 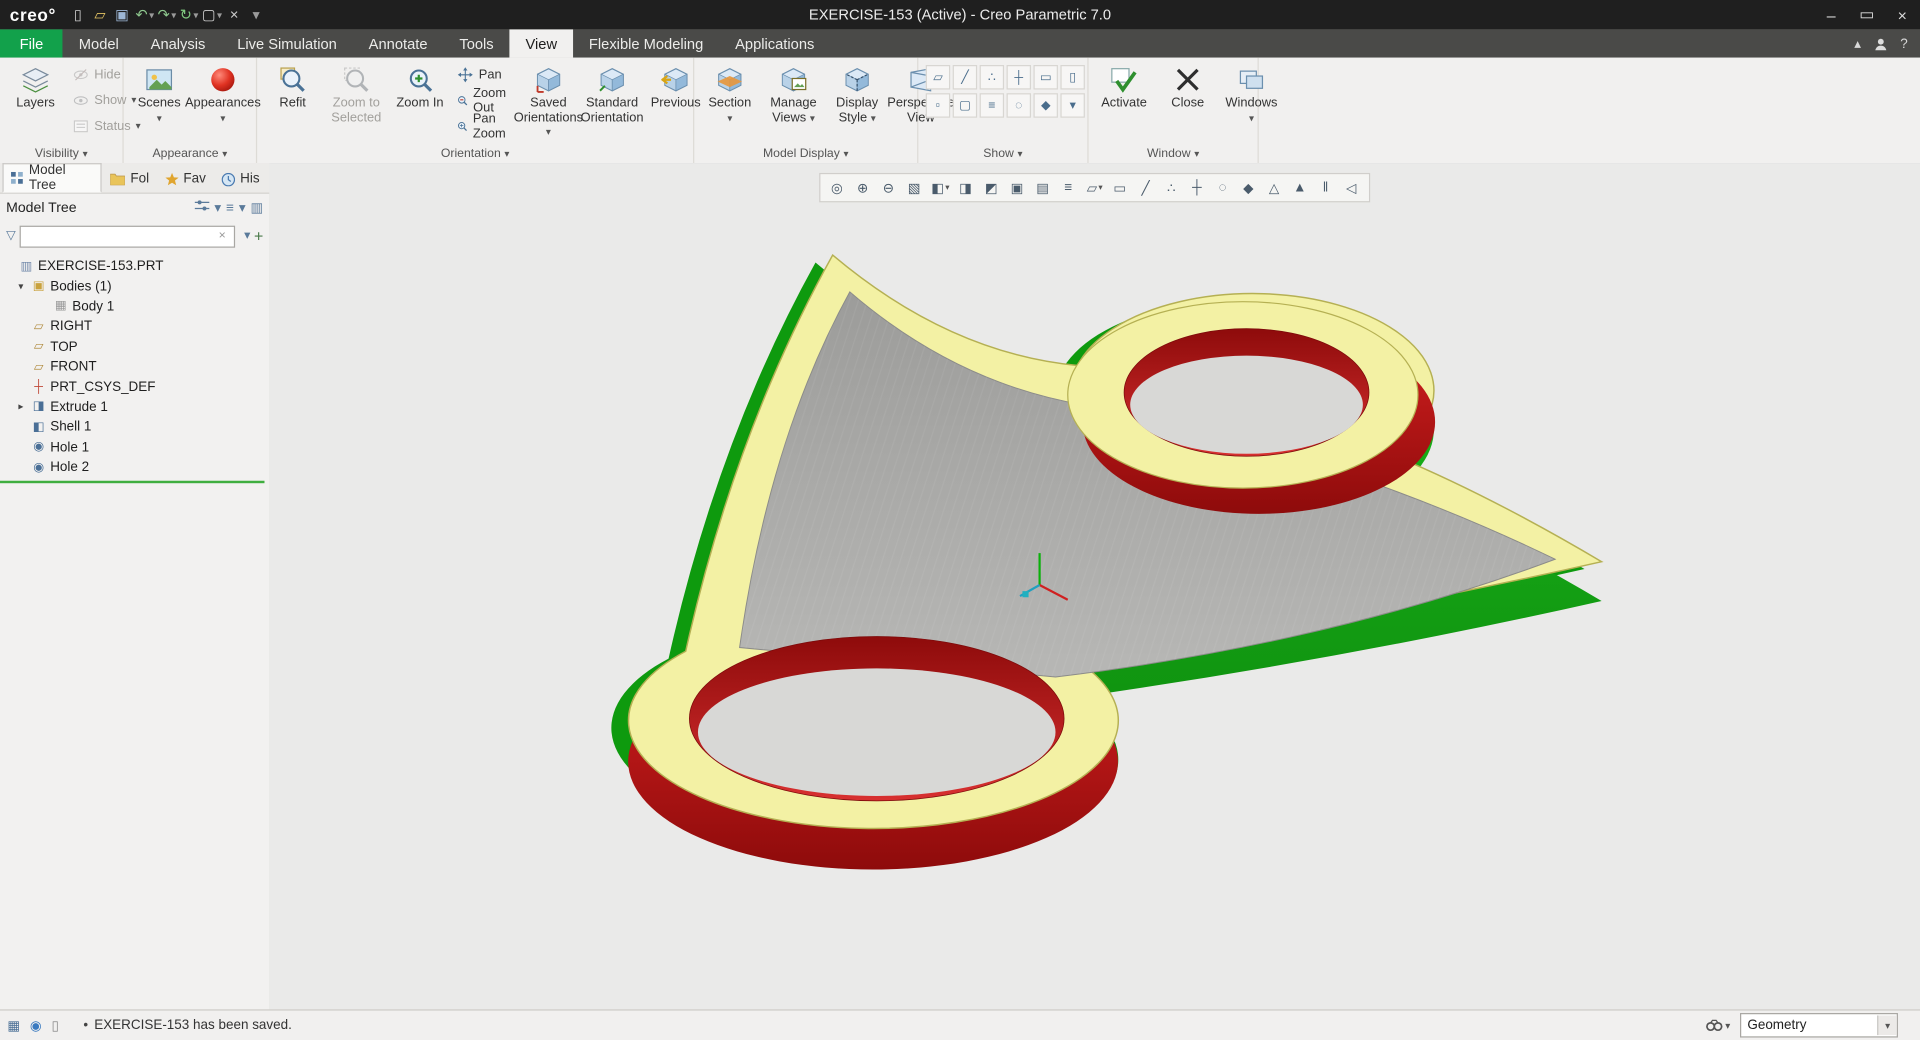 What do you see at coordinates (134, 427) in the screenshot?
I see `tree-item: ◧ Shell 1` at bounding box center [134, 427].